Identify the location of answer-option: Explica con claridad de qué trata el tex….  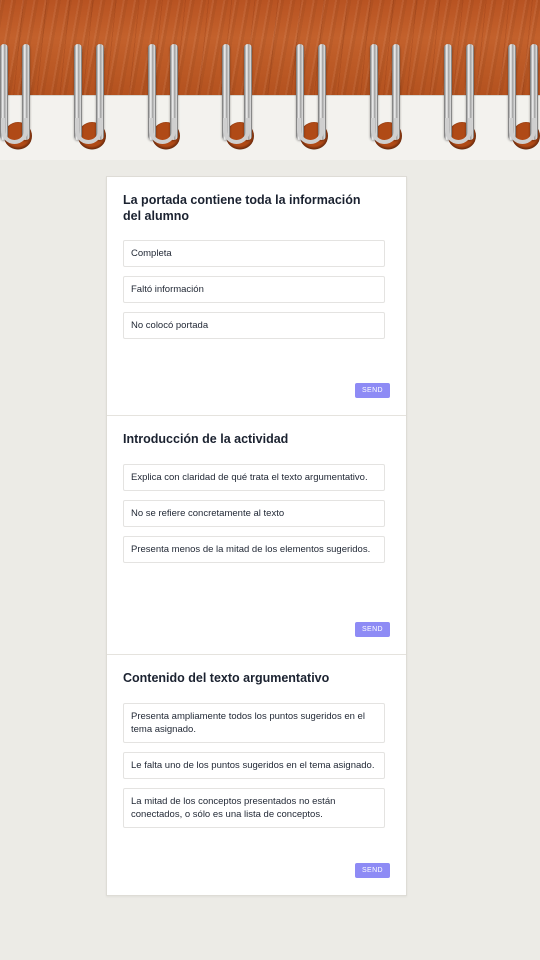
(254, 477).